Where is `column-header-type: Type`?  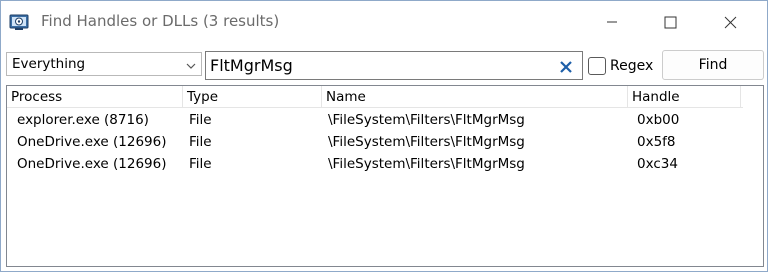
column-header-type: Type is located at coordinates (252, 97).